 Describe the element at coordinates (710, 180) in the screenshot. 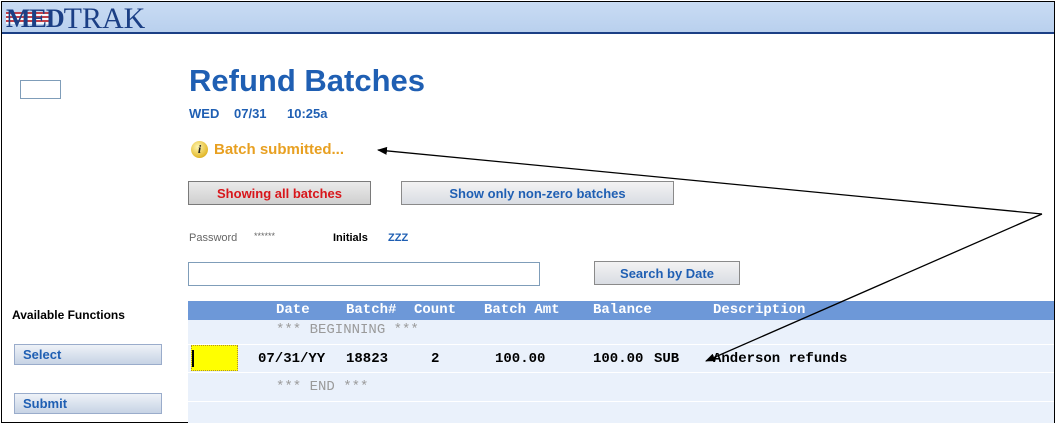

I see `callout-arrow-message` at that location.